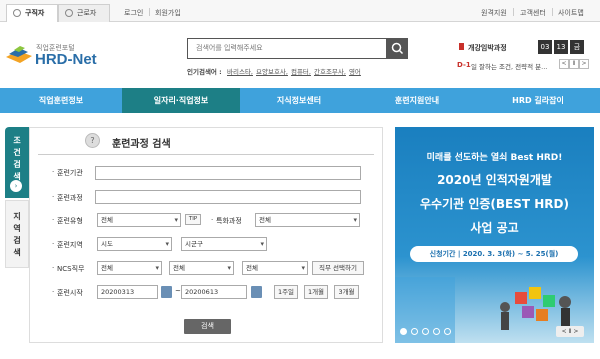 This screenshot has height=359, width=600. I want to click on label-ncs: NCS직무, so click(68, 269).